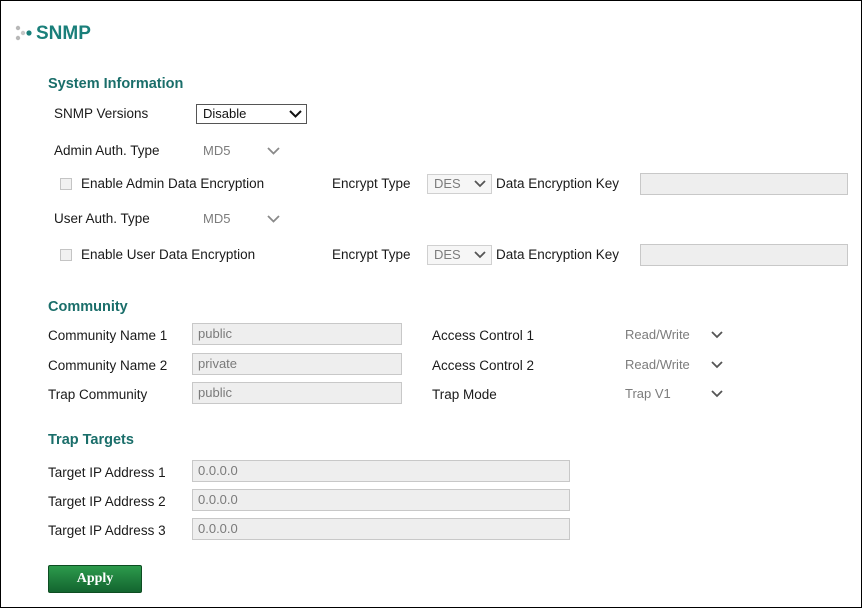 This screenshot has height=608, width=862. I want to click on admin-encrypt-type-select: DES, so click(459, 184).